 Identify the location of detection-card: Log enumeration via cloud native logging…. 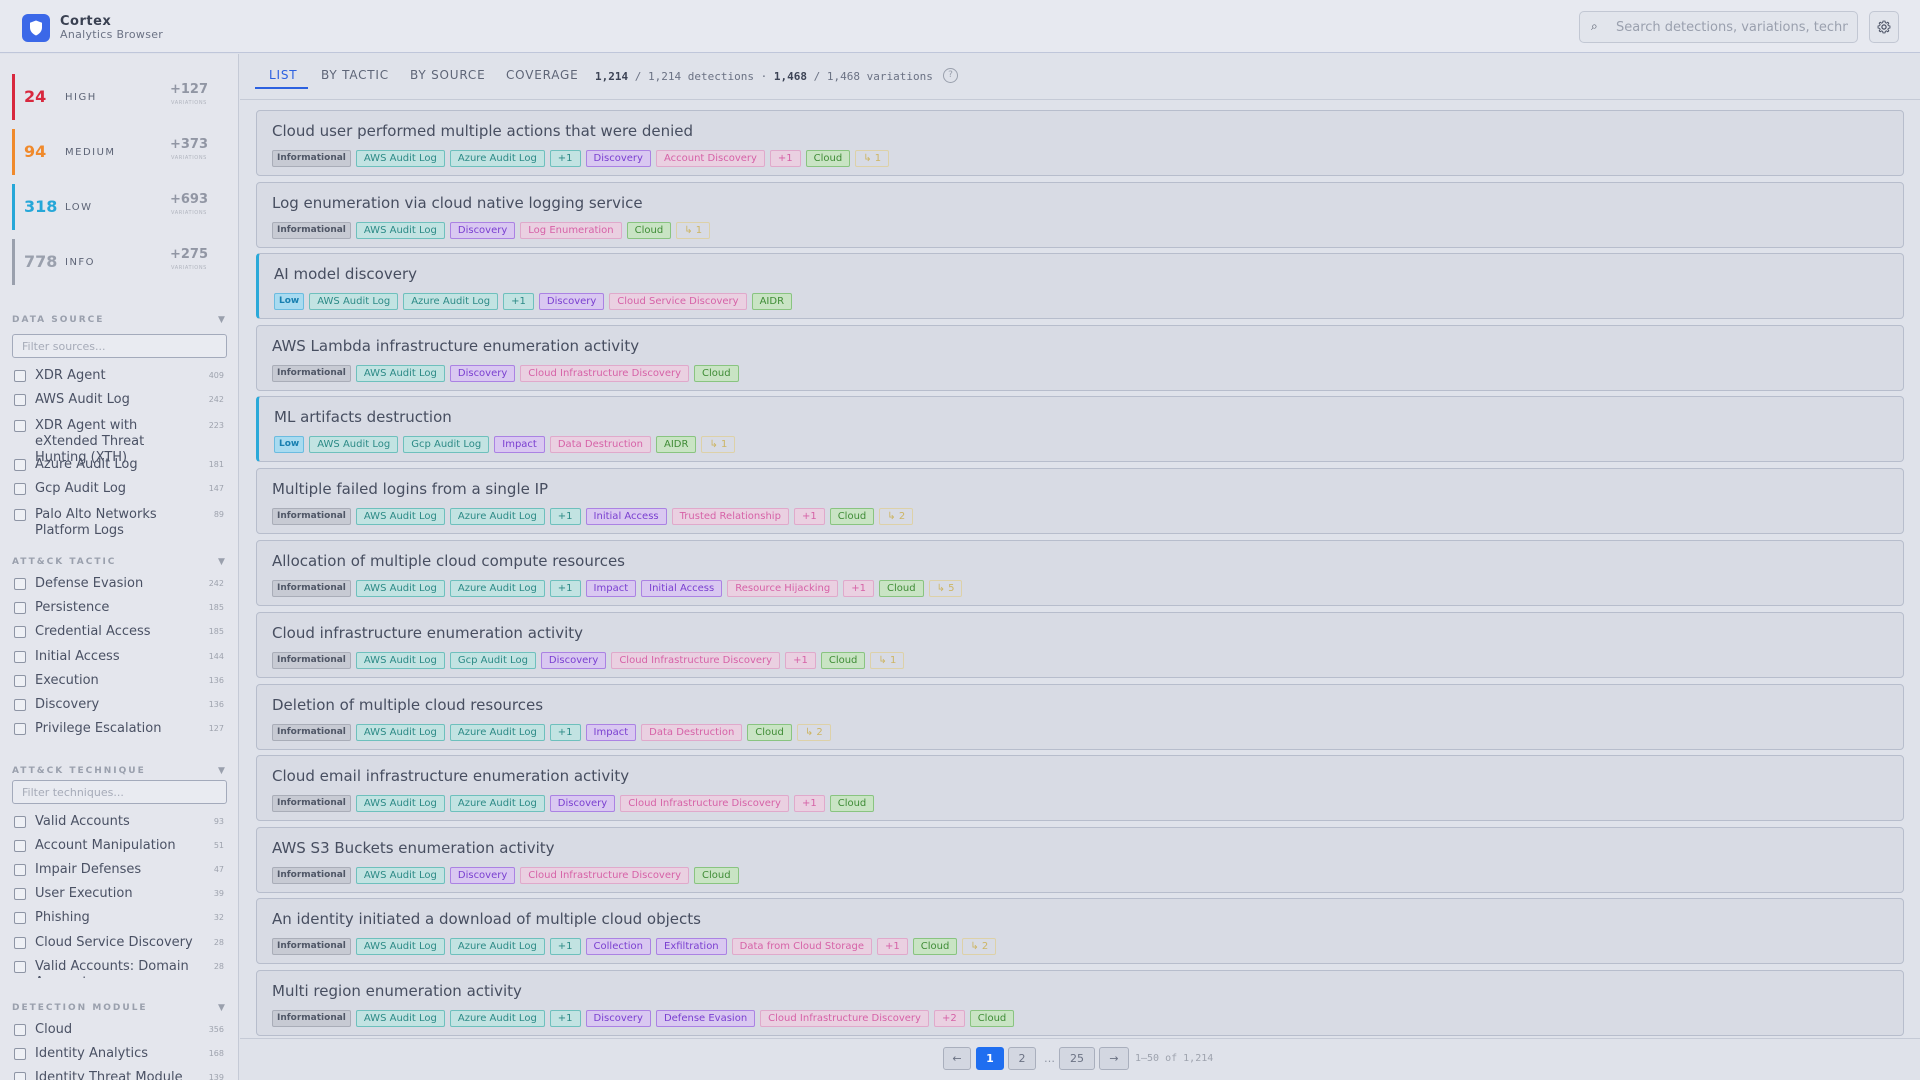
(1080, 215).